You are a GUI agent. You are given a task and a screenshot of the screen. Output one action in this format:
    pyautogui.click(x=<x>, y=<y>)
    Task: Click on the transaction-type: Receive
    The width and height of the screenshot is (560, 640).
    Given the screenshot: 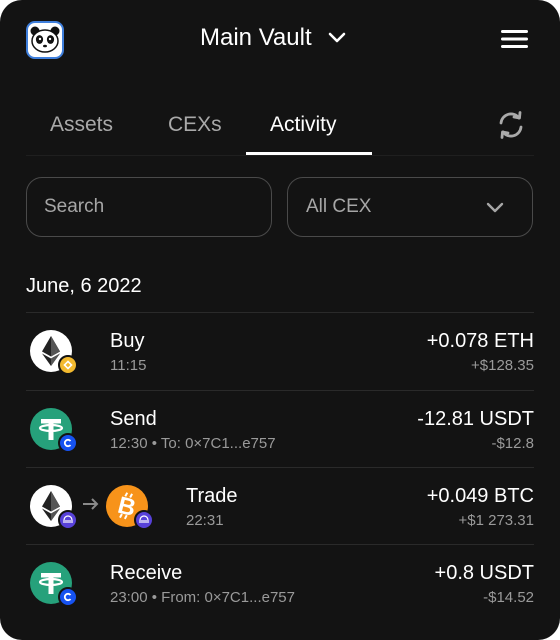 What is the action you would take?
    pyautogui.click(x=146, y=573)
    